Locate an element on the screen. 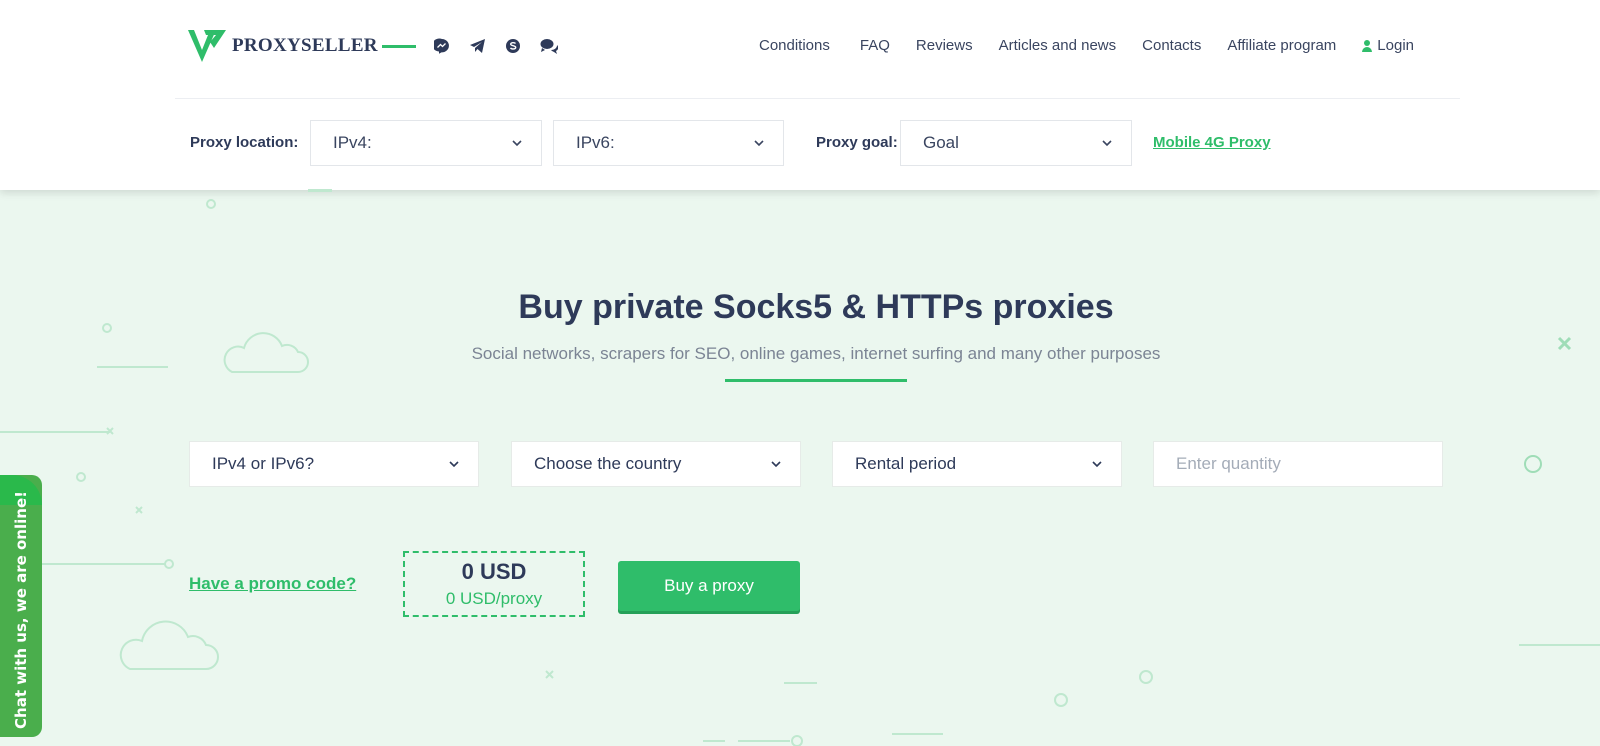 The width and height of the screenshot is (1600, 746). nav-contacts: Contacts is located at coordinates (1171, 45).